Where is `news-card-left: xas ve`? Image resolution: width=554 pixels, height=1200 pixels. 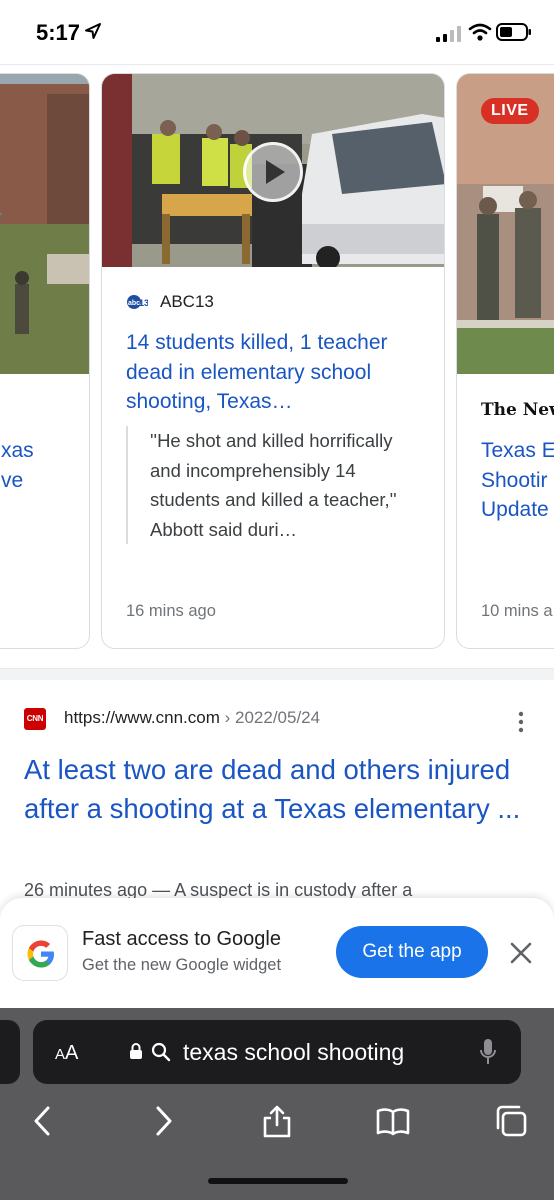
news-card-left: xas ve is located at coordinates (45, 361).